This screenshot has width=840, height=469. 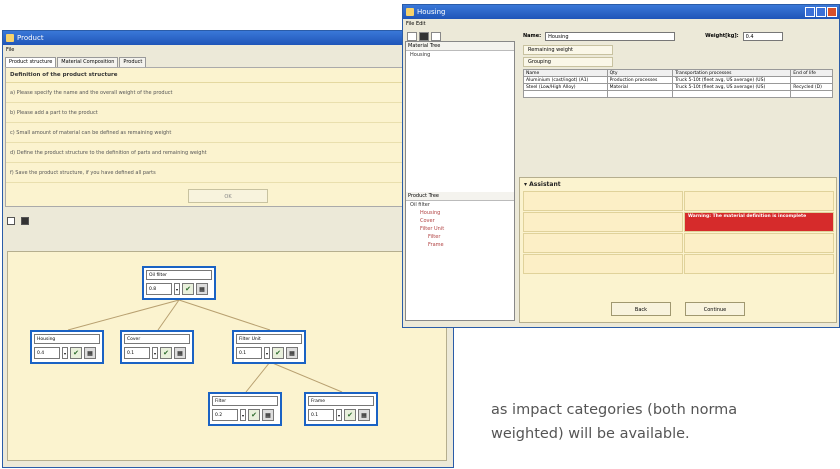 What do you see at coordinates (225, 415) in the screenshot?
I see `node-weight: 0.2` at bounding box center [225, 415].